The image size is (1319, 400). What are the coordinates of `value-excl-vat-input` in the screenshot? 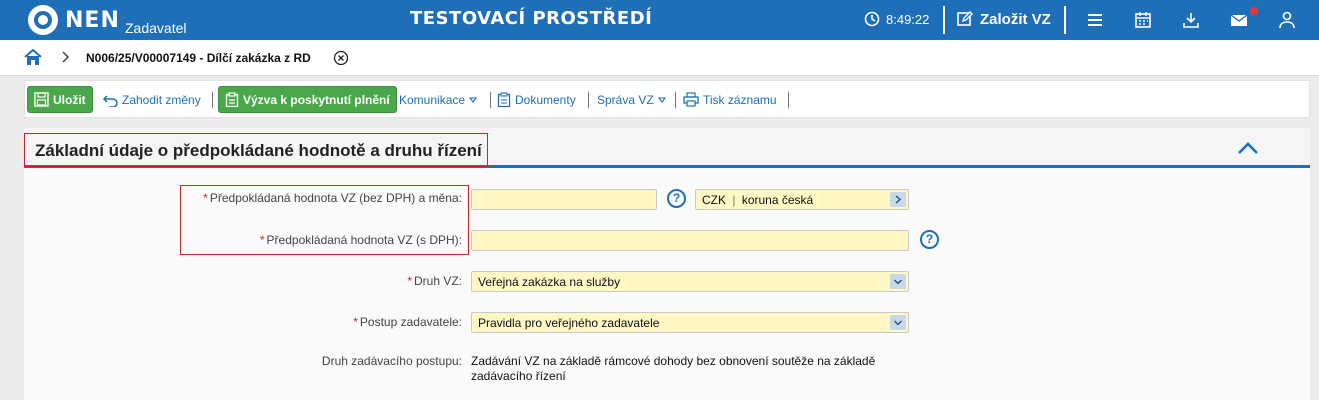 It's located at (564, 199).